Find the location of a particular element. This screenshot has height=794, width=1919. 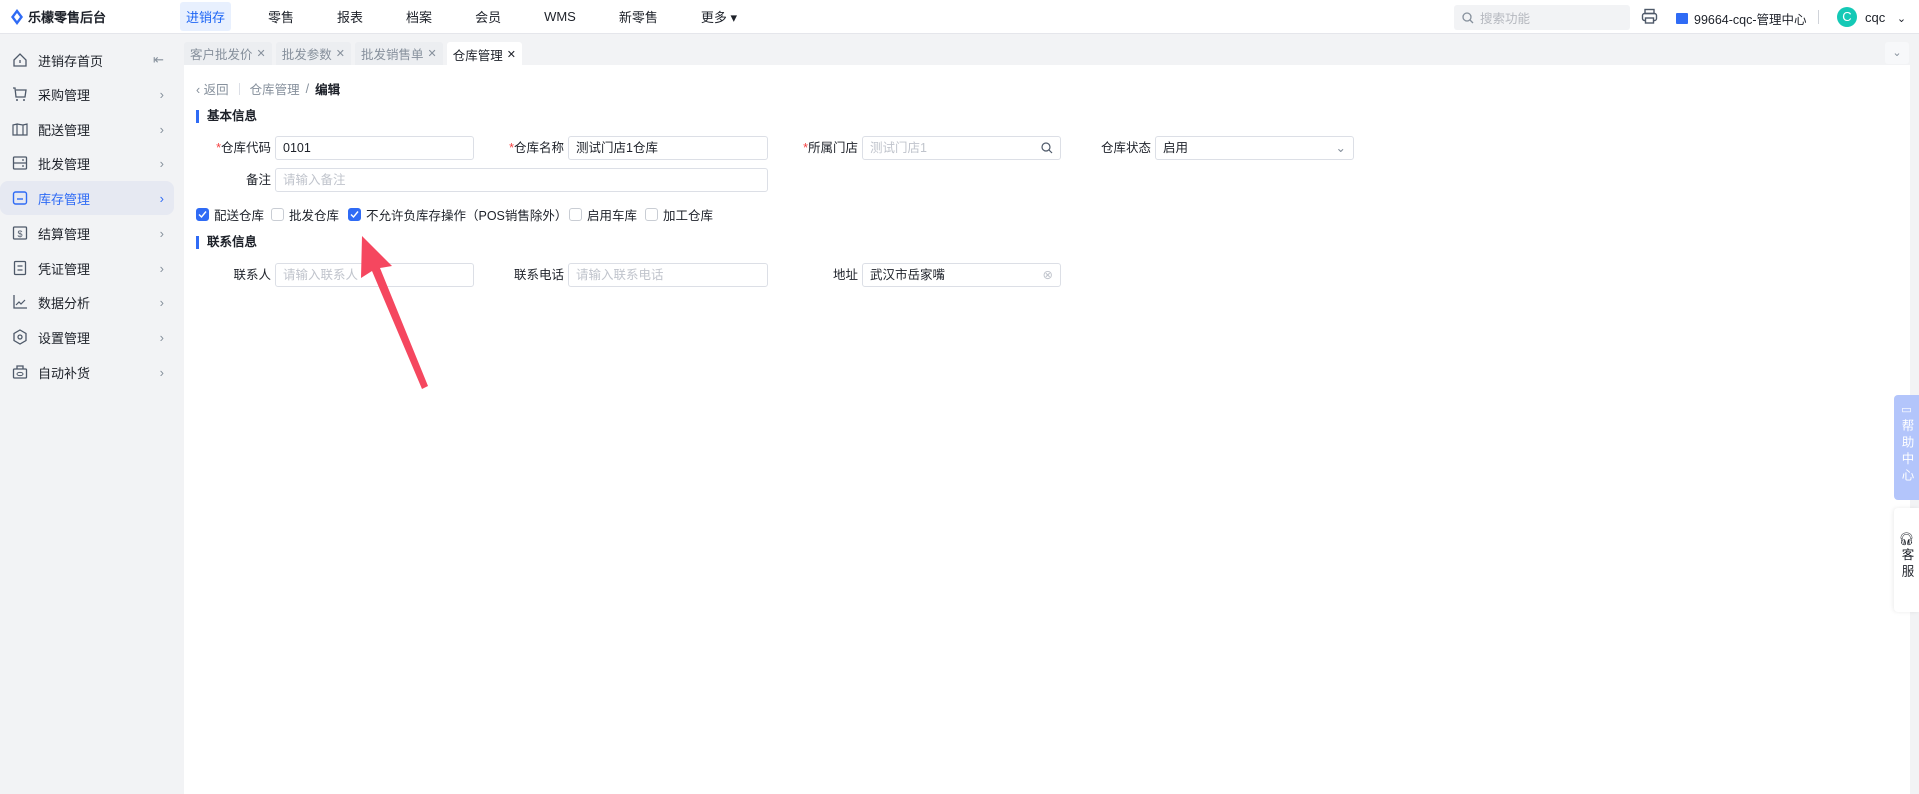

home-icon is located at coordinates (20, 60).